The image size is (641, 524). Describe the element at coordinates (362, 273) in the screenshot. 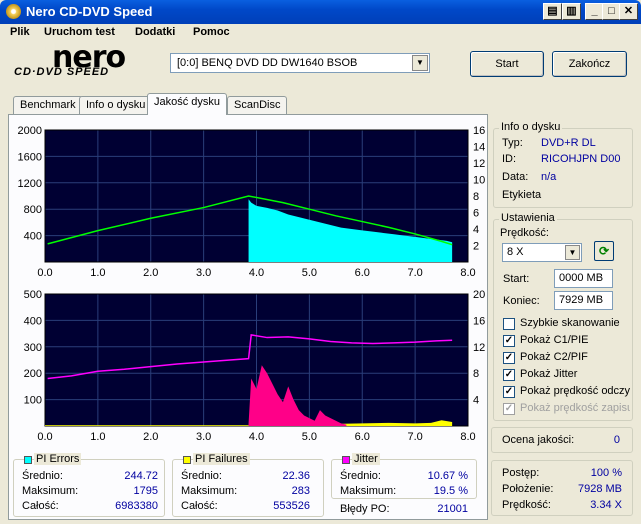

I see `x-tick-label: 6.0` at that location.